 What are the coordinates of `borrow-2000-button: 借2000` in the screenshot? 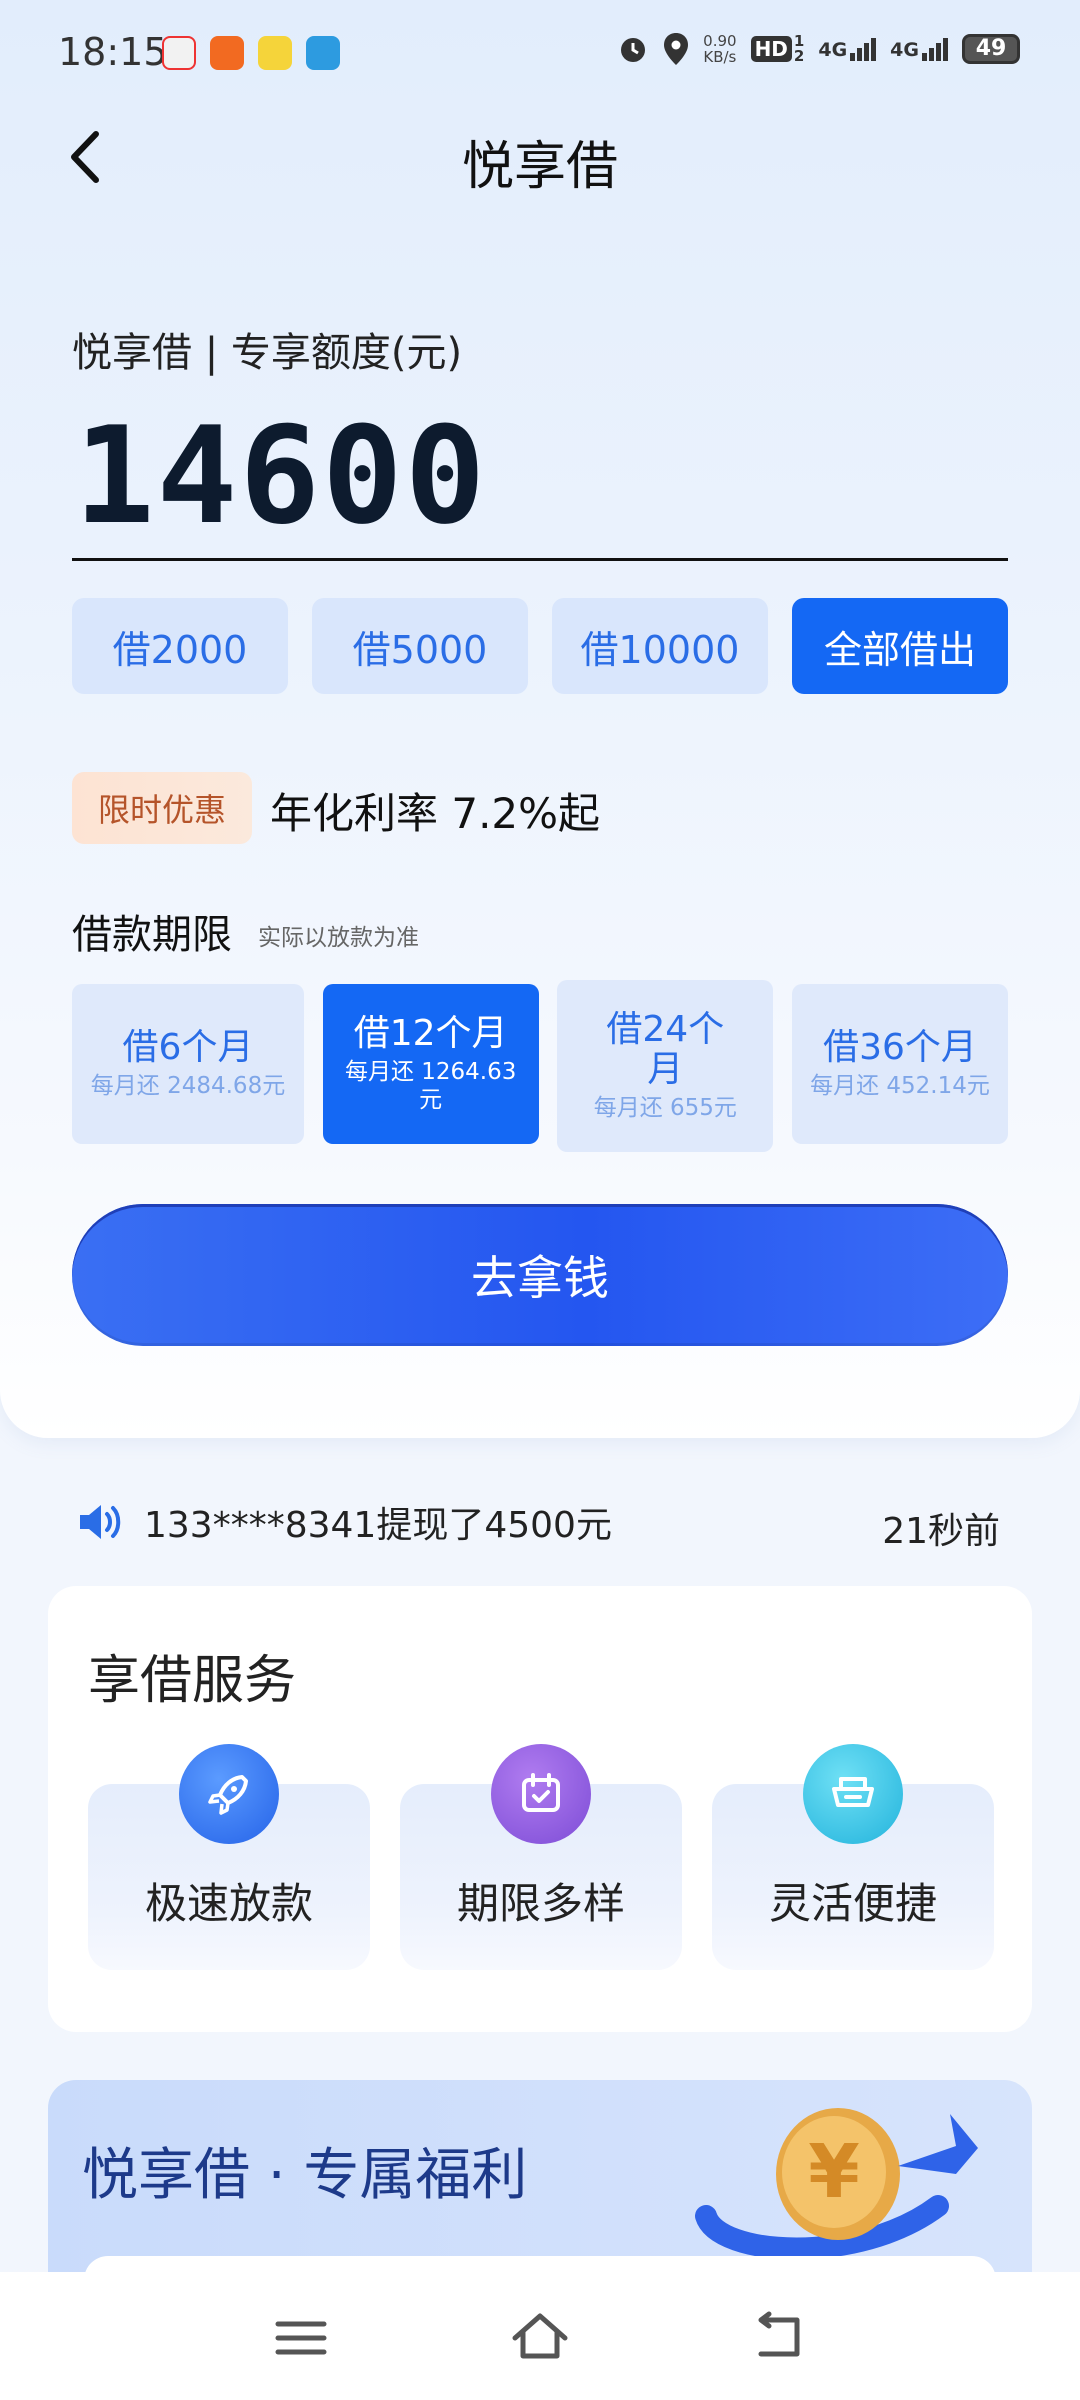 It's located at (180, 646).